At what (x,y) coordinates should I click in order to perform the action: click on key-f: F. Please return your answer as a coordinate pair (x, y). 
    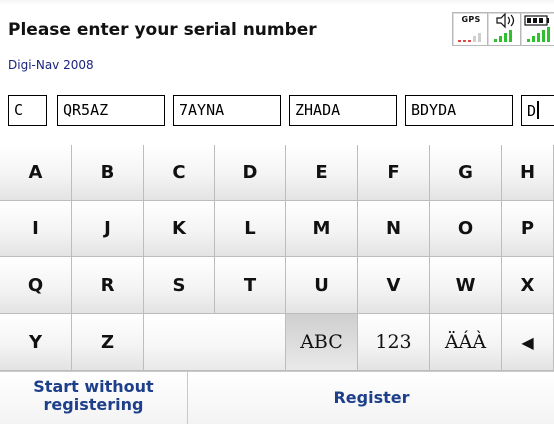
    Looking at the image, I should click on (394, 173).